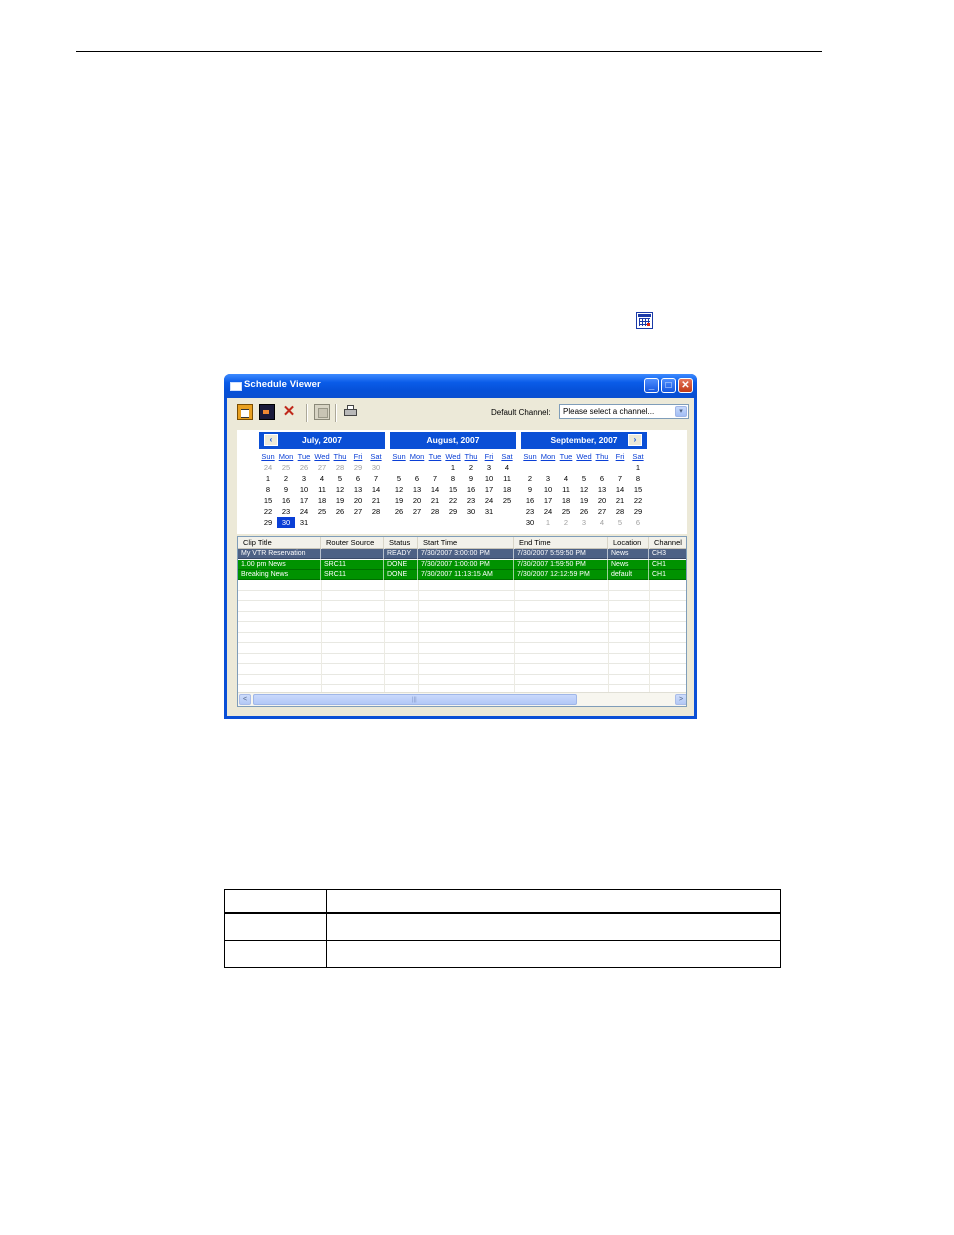 This screenshot has height=1235, width=954. Describe the element at coordinates (530, 489) in the screenshot. I see `calendar-day: 9` at that location.